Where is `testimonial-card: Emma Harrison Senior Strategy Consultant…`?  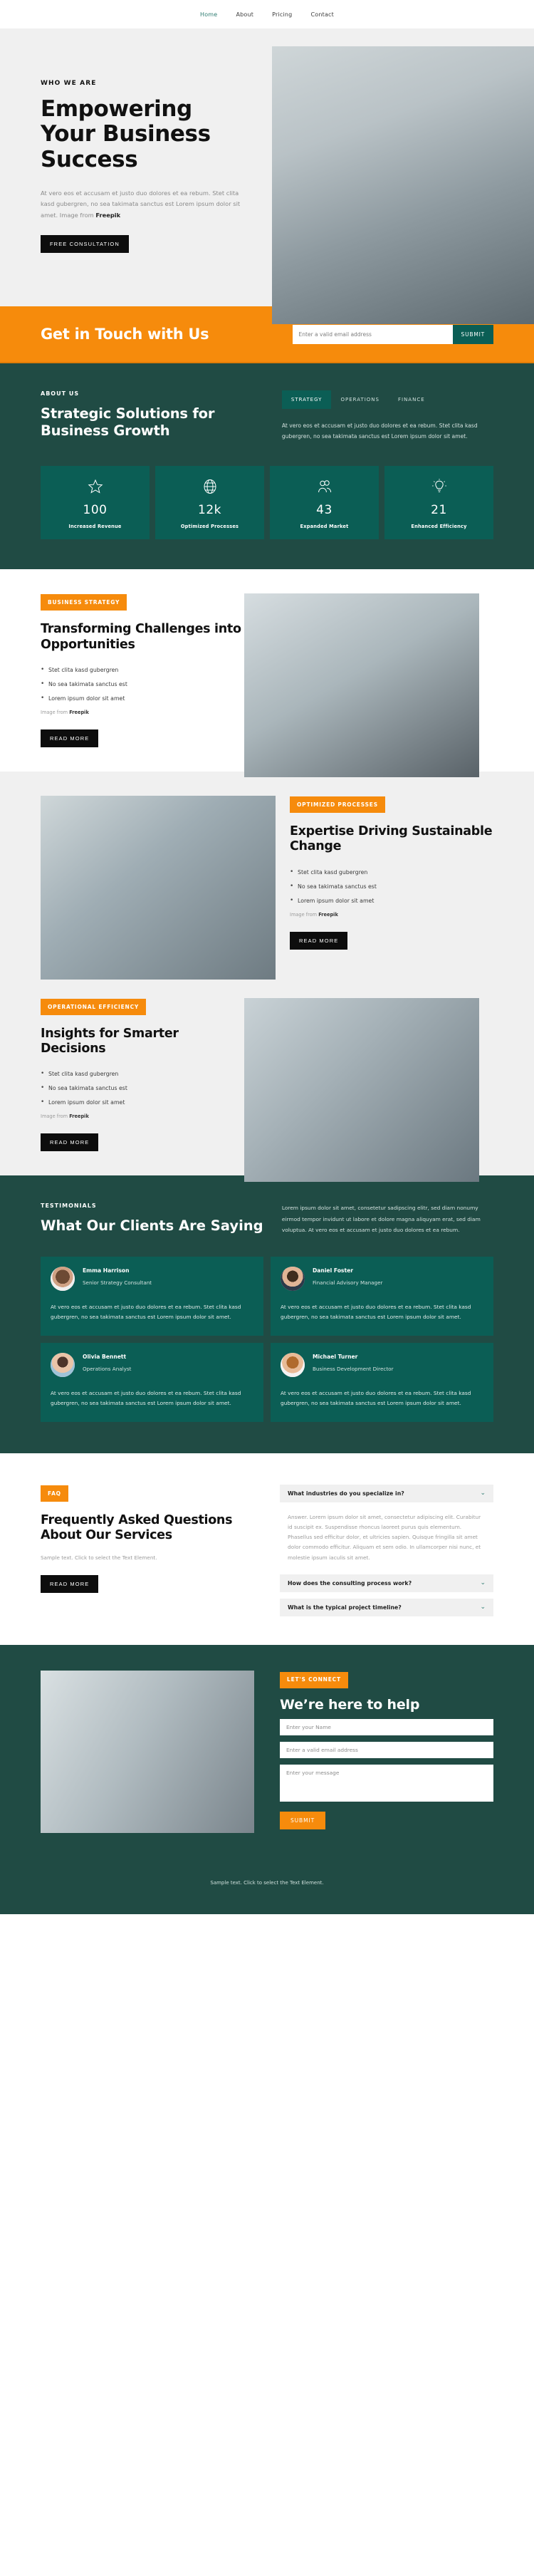 testimonial-card: Emma Harrison Senior Strategy Consultant… is located at coordinates (152, 1296).